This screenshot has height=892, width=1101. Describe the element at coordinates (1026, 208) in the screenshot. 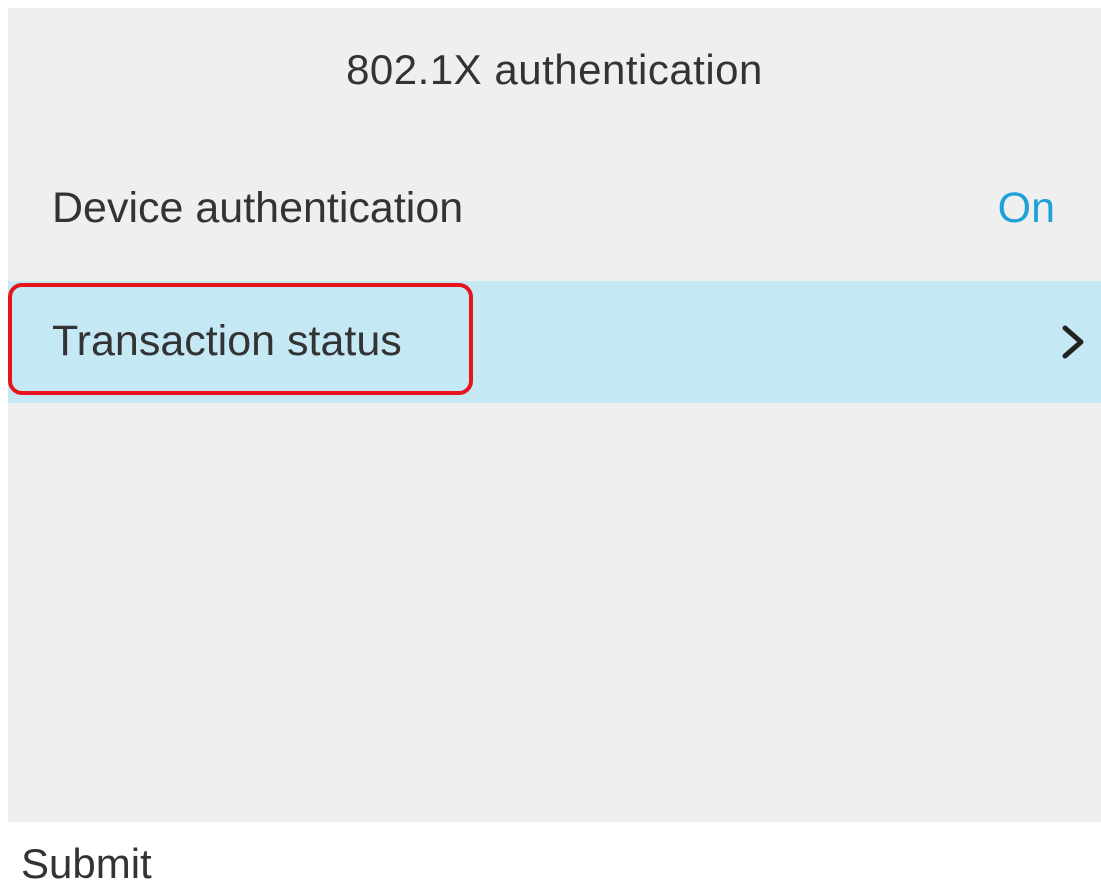

I see `device-authentication-value: On` at that location.